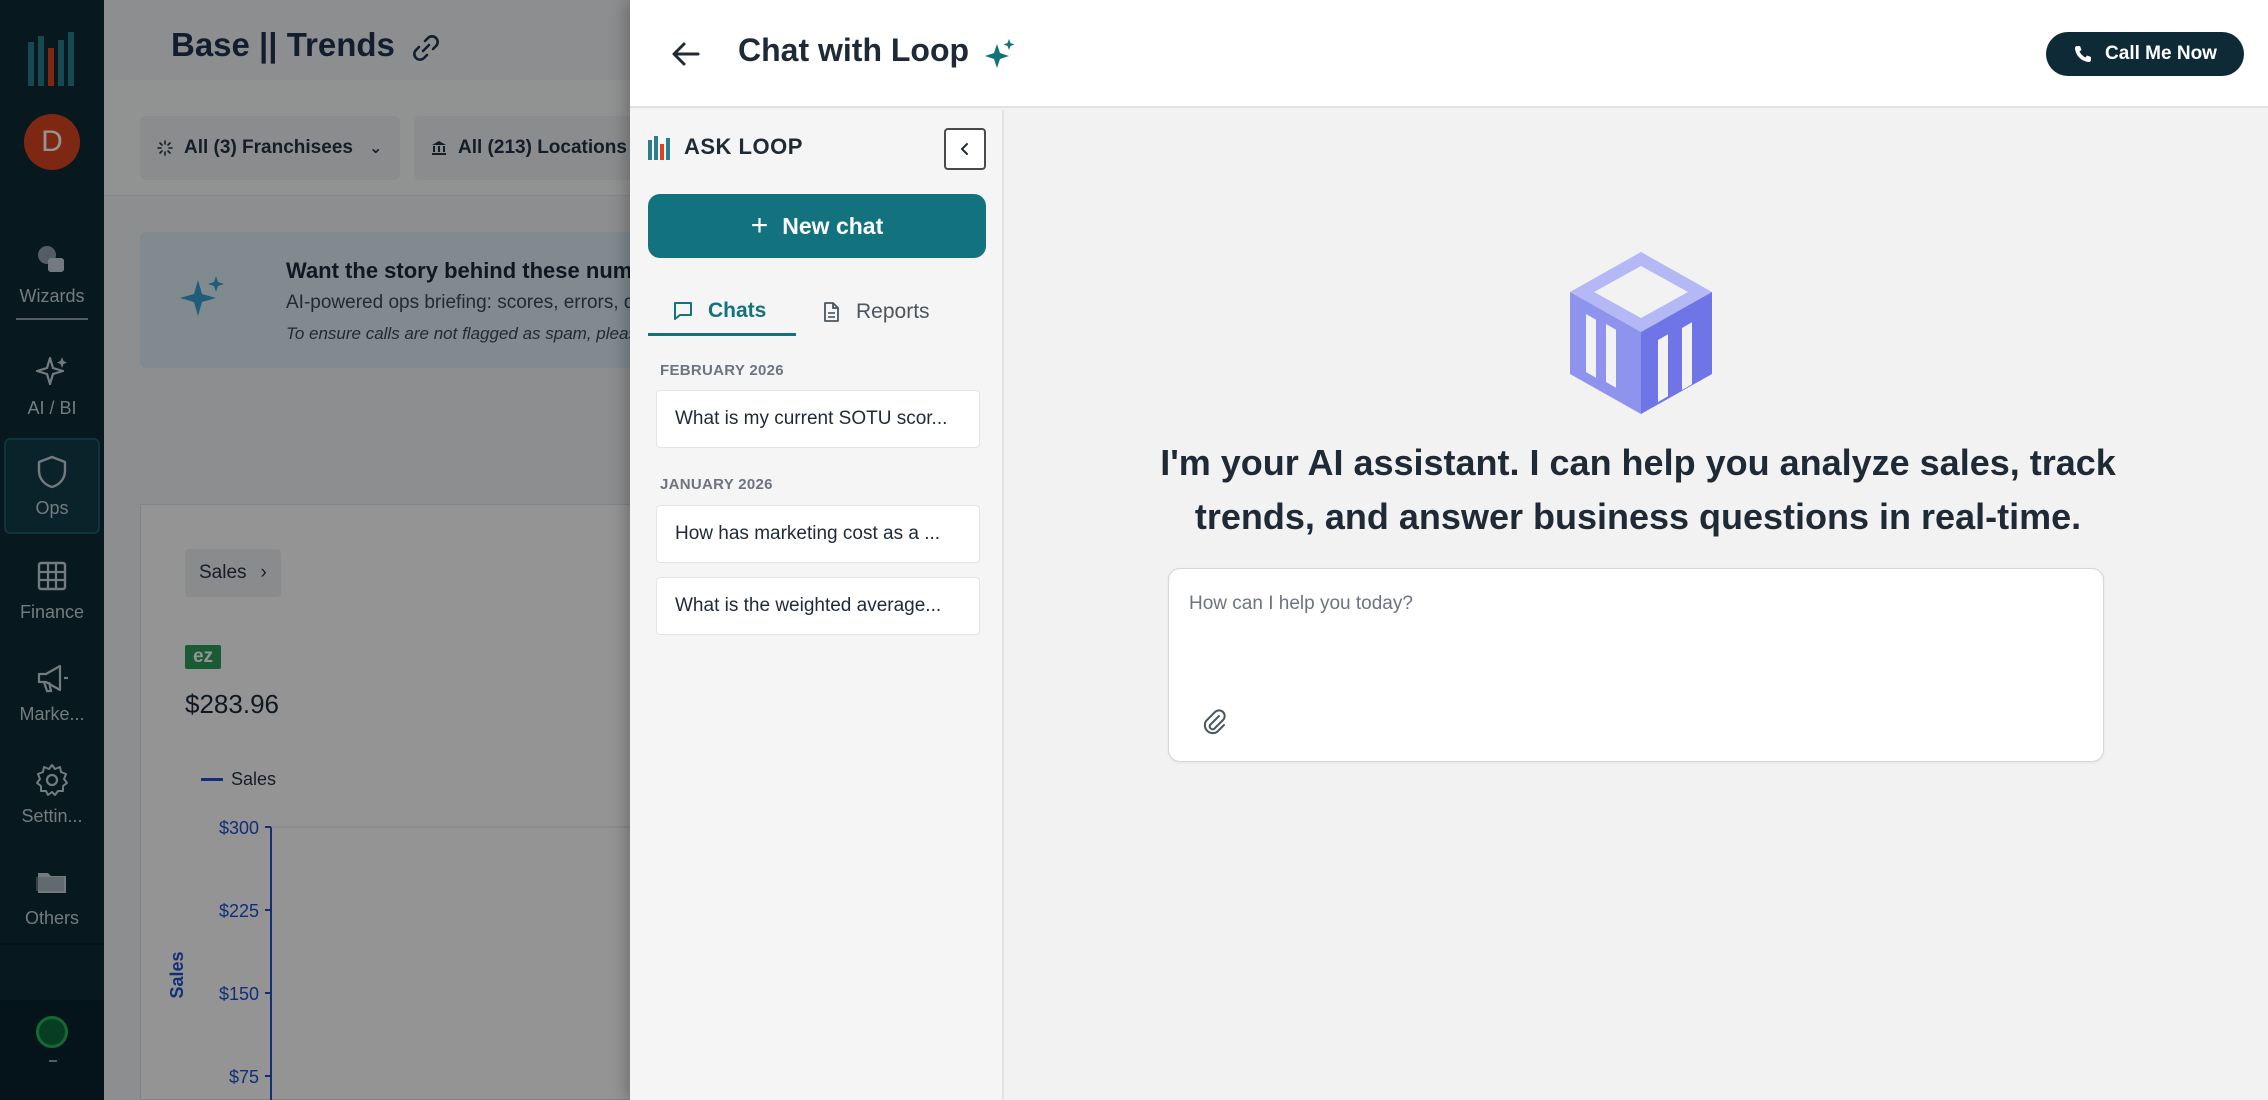  I want to click on tab-reports: Reports, so click(875, 312).